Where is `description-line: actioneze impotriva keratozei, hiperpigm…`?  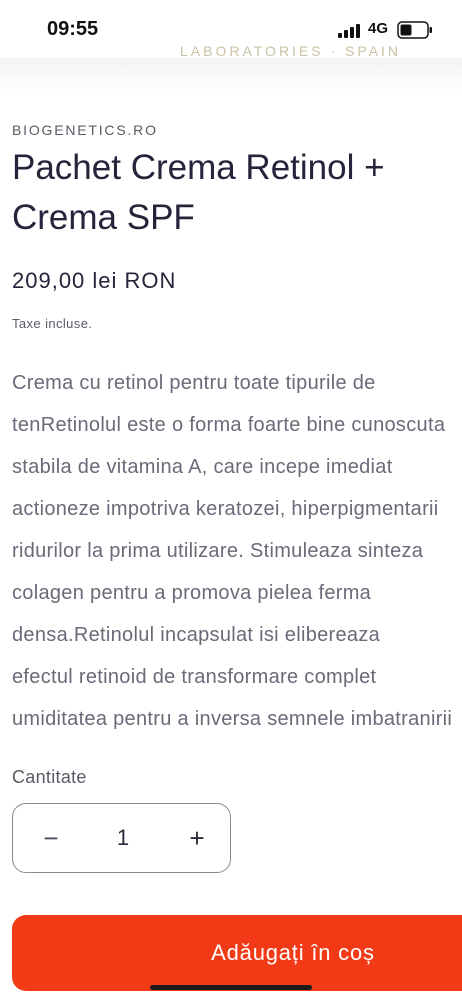
description-line: actioneze impotriva keratozei, hiperpigm… is located at coordinates (225, 509).